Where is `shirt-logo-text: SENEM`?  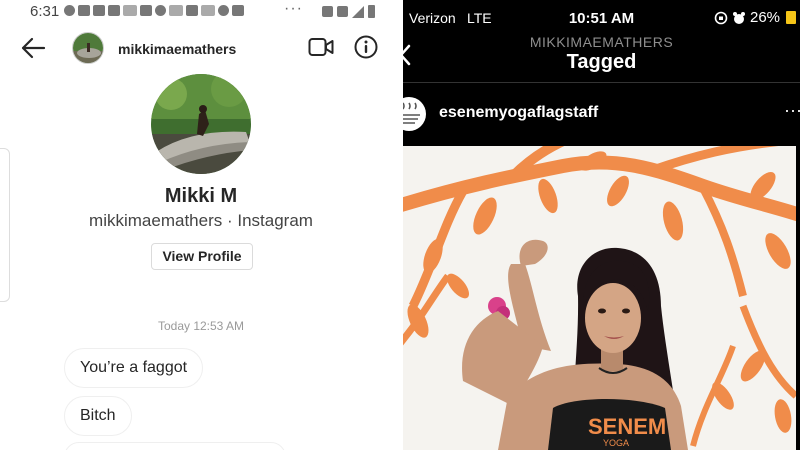
shirt-logo-text: SENEM is located at coordinates (627, 426).